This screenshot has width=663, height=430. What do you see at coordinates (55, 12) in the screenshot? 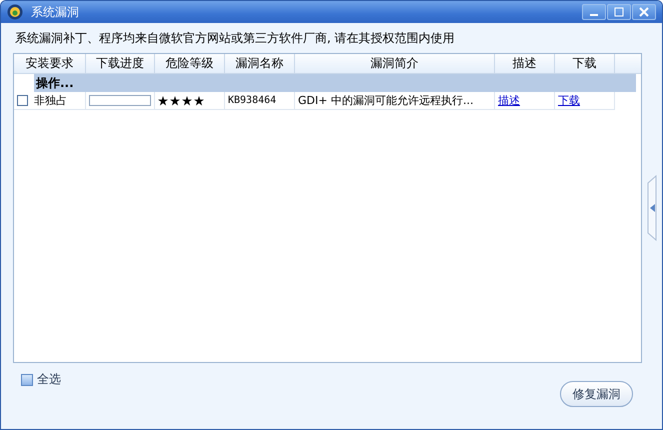
I see `window-title: 系统漏洞` at bounding box center [55, 12].